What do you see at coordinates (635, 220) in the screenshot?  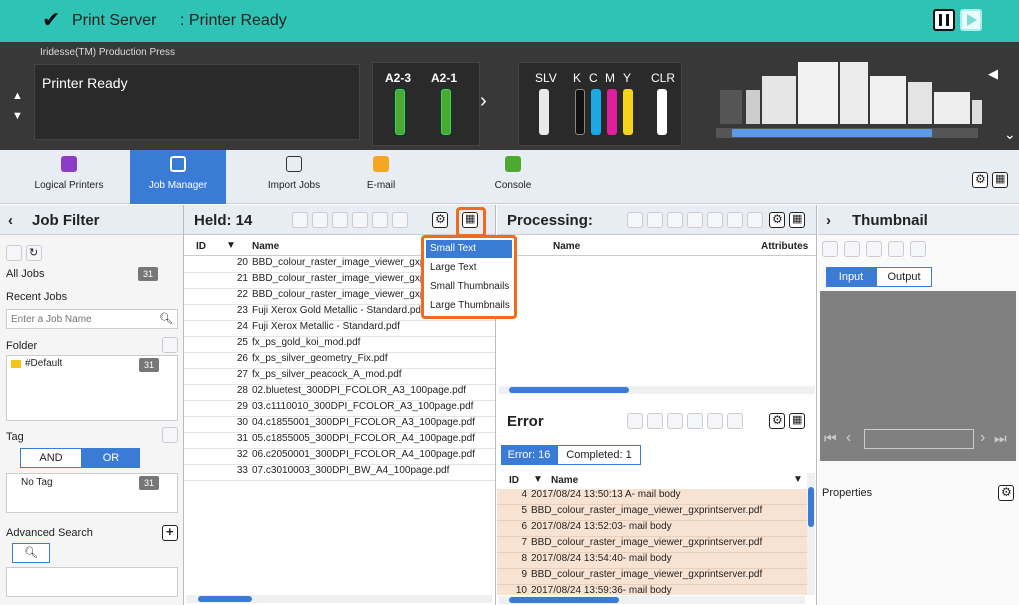 I see `undo-button` at bounding box center [635, 220].